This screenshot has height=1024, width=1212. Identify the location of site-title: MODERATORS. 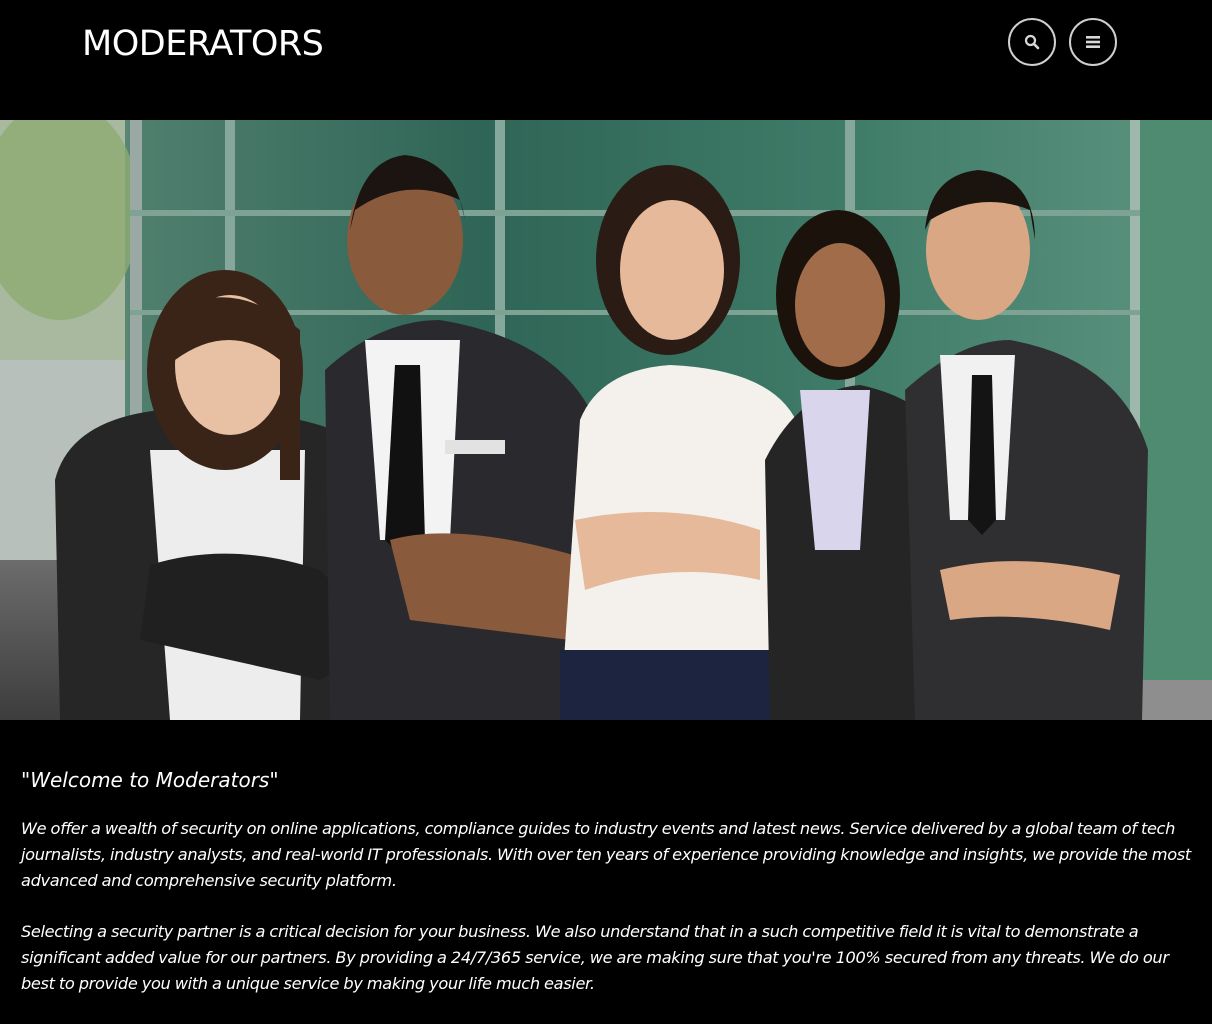
(203, 44).